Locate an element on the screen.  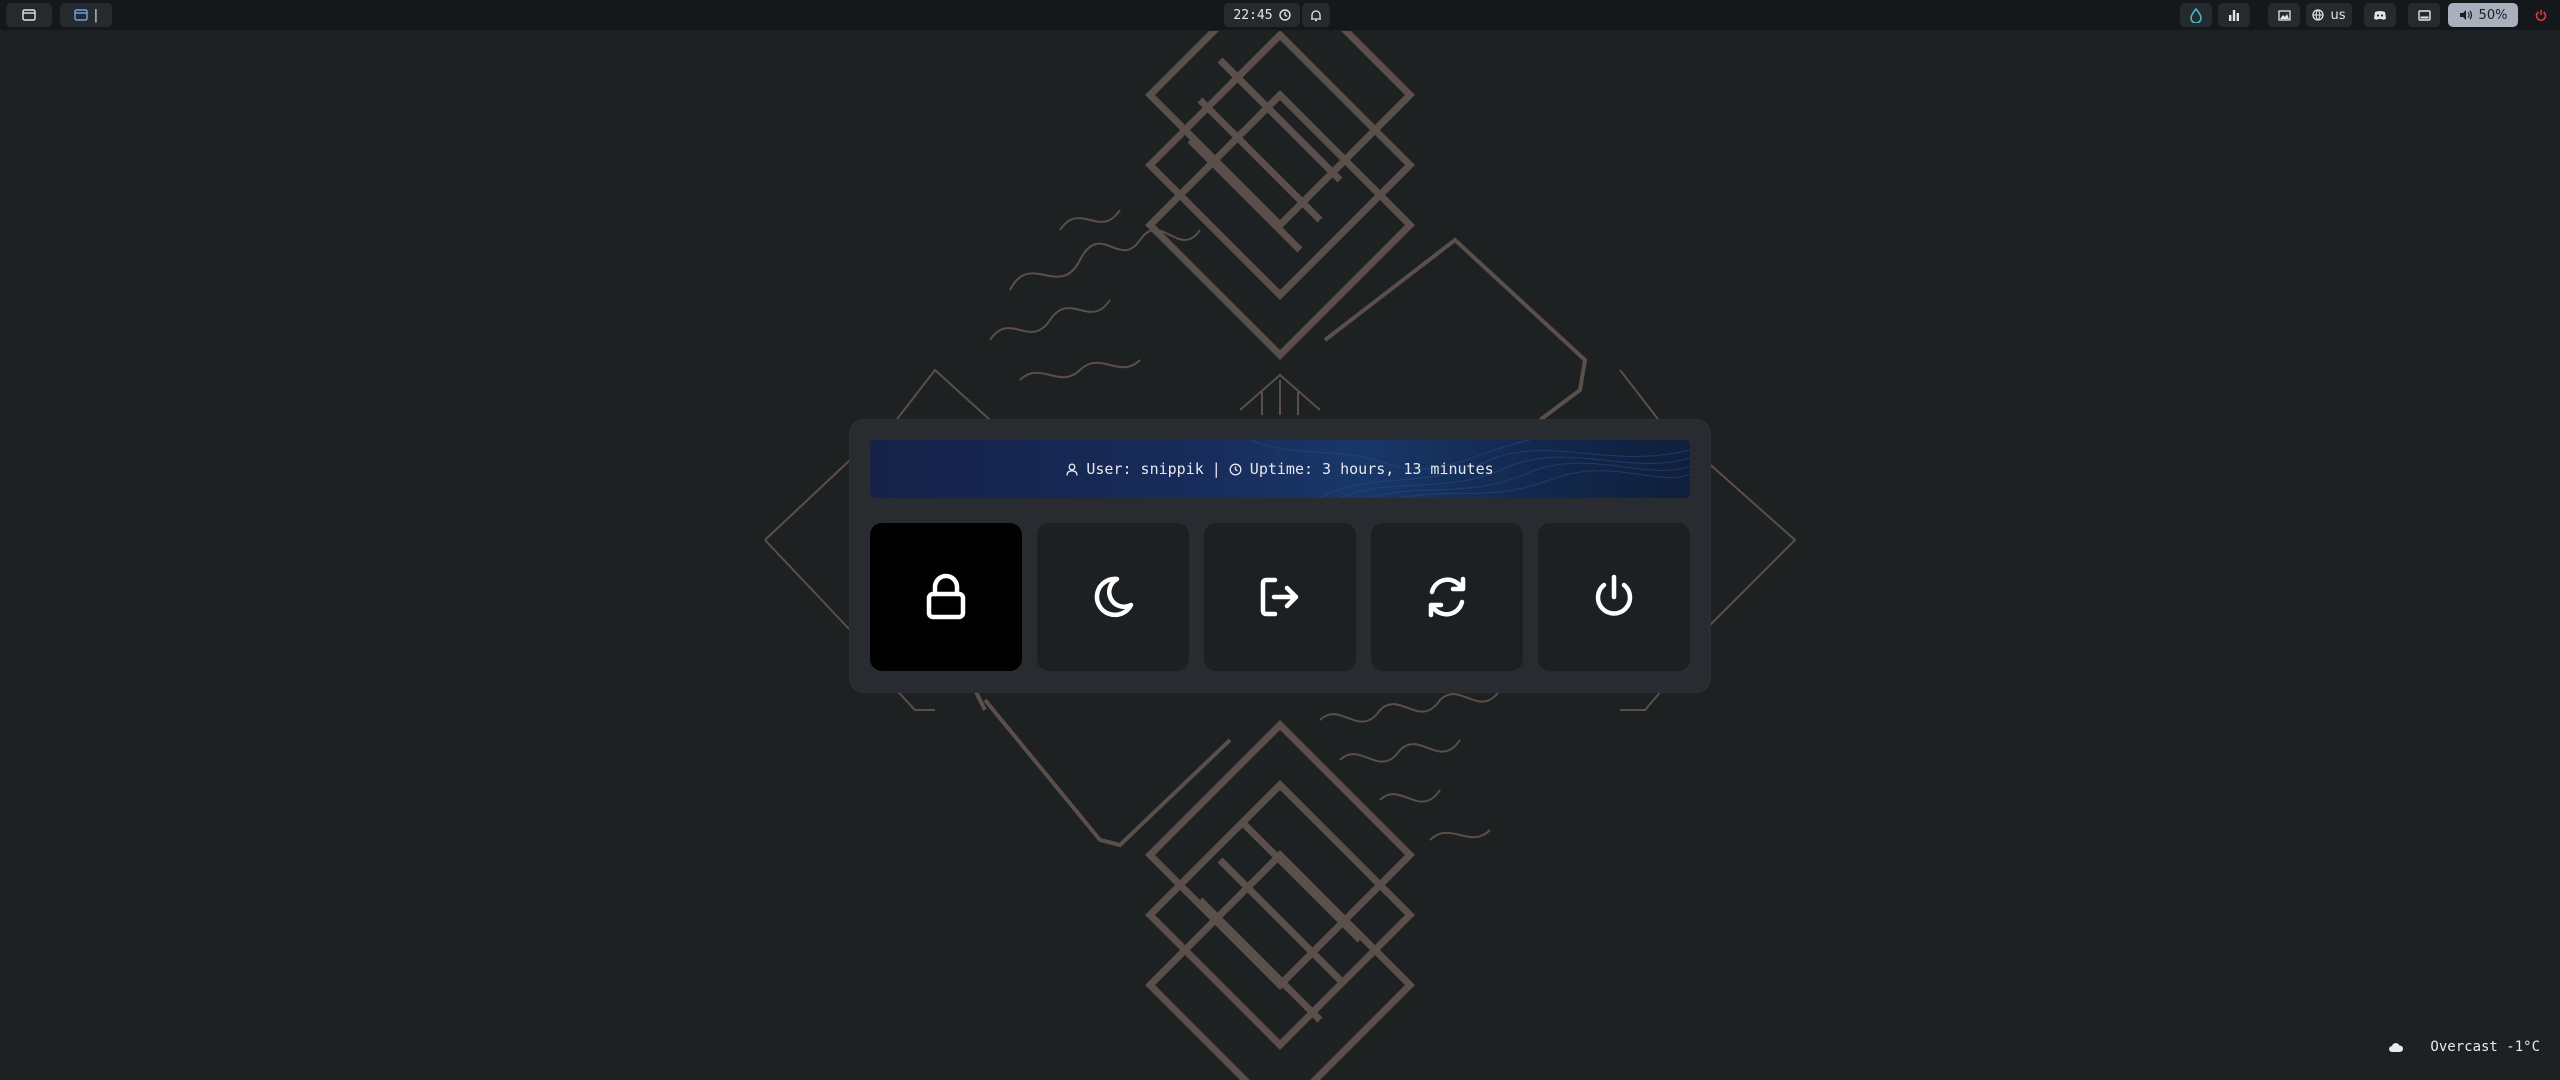
power-actions is located at coordinates (1280, 597).